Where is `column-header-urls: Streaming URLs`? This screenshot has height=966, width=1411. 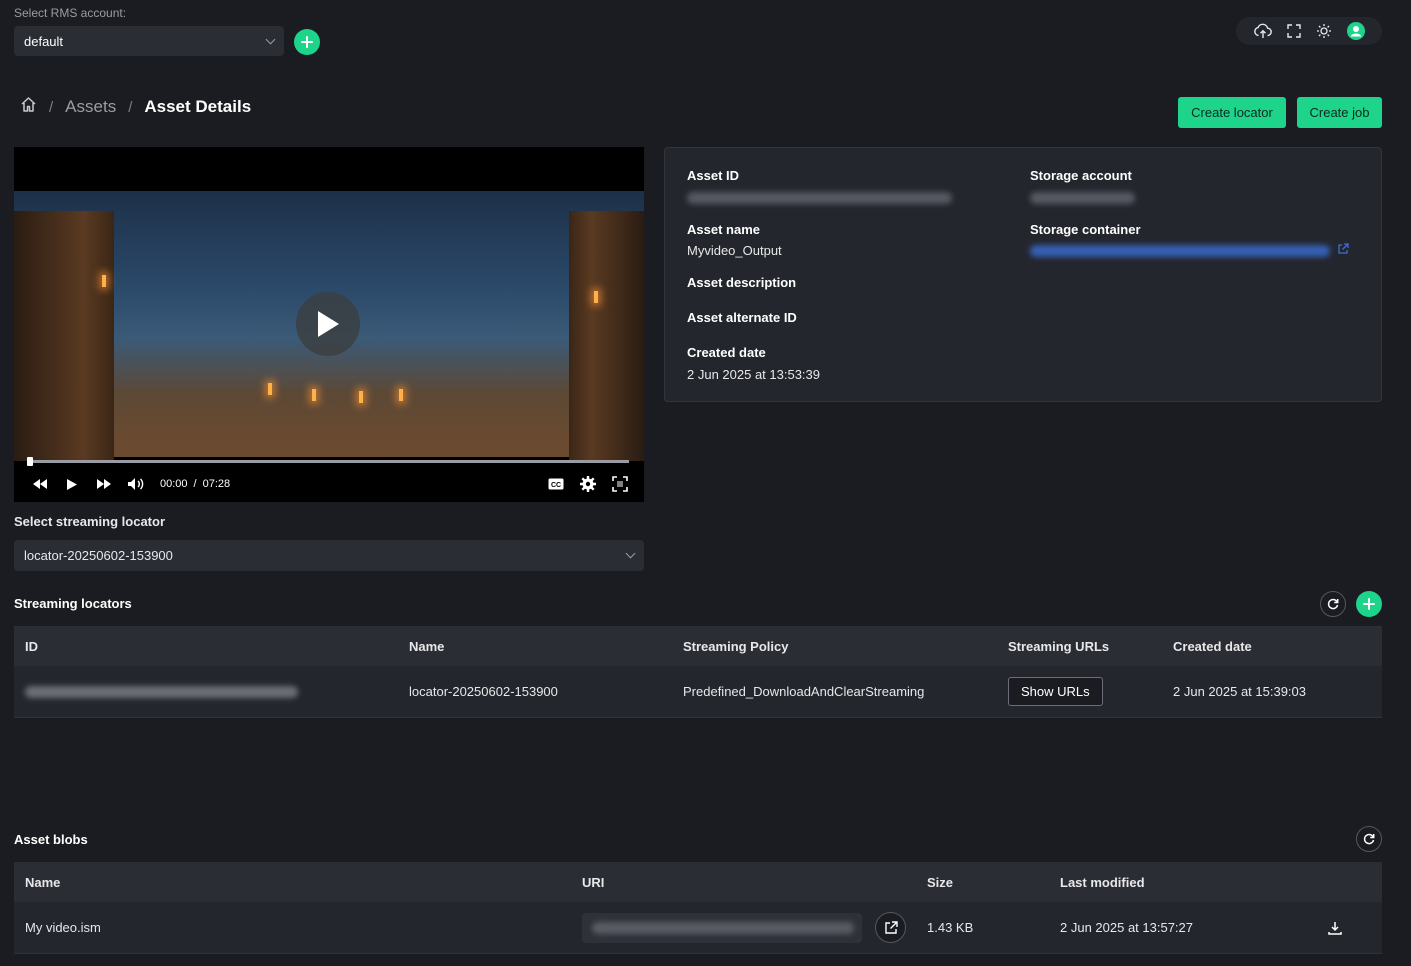
column-header-urls: Streaming URLs is located at coordinates (1059, 646).